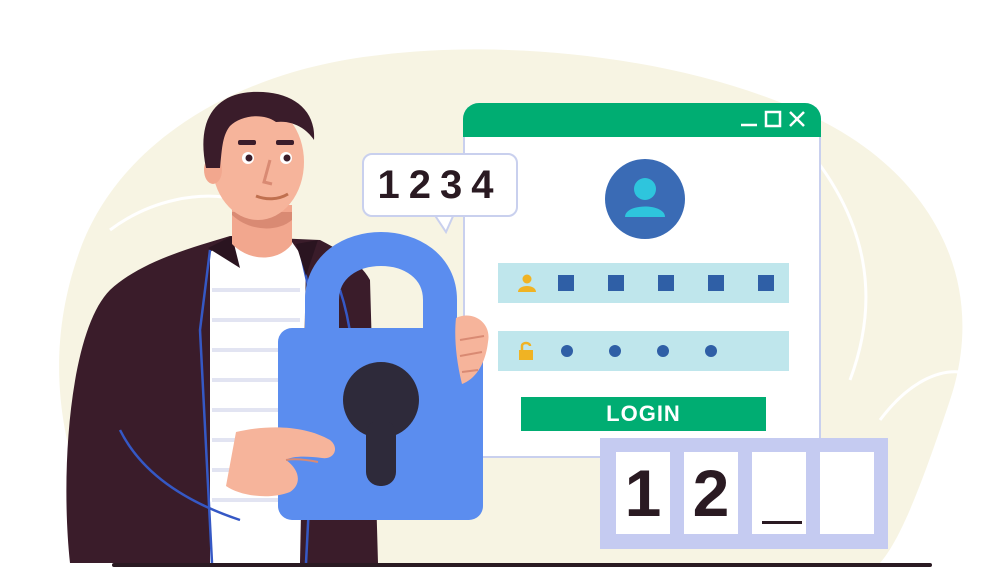 This screenshot has width=1000, height=583. I want to click on pin-digit-box: 2, so click(711, 493).